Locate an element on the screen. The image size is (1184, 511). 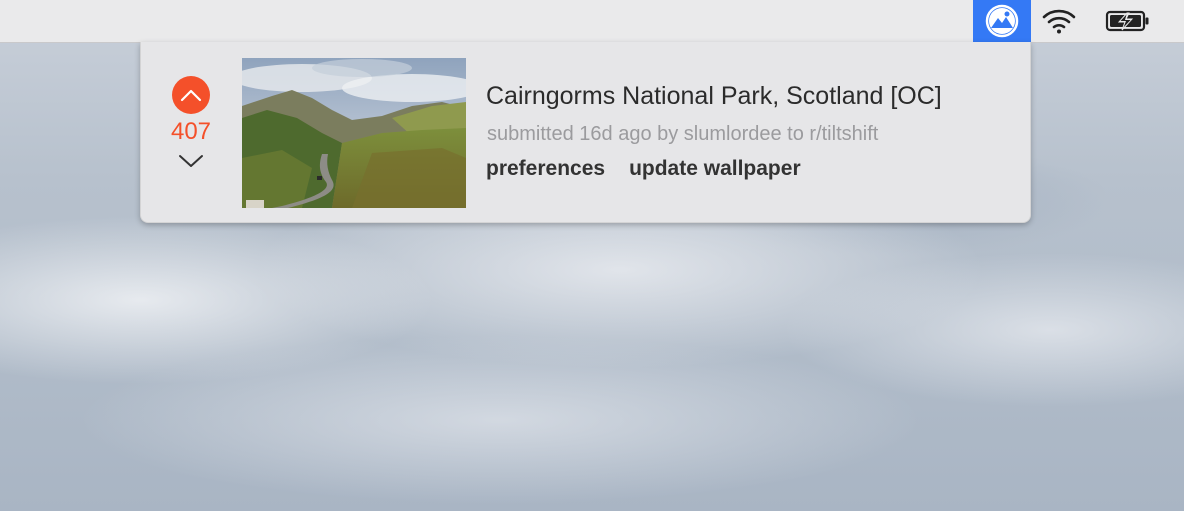
downvote-button is located at coordinates (191, 161).